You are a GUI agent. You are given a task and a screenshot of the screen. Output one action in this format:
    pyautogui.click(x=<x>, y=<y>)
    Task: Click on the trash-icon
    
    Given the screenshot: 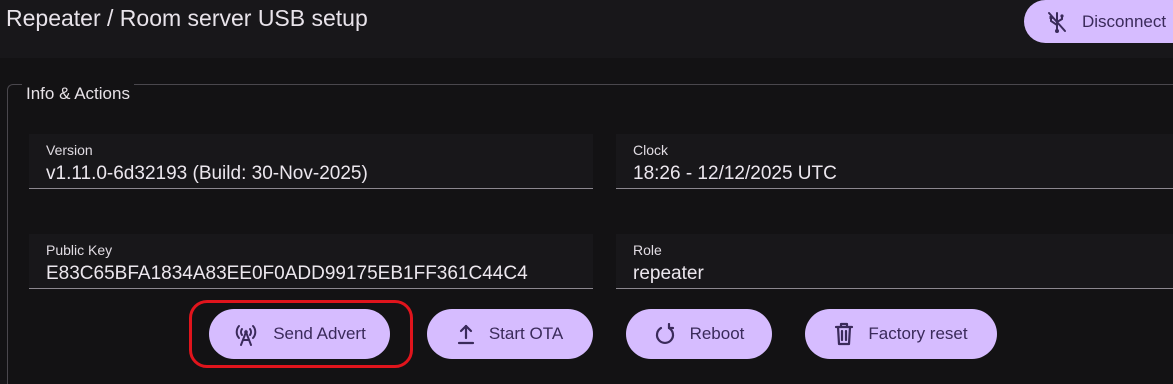 What is the action you would take?
    pyautogui.click(x=844, y=334)
    